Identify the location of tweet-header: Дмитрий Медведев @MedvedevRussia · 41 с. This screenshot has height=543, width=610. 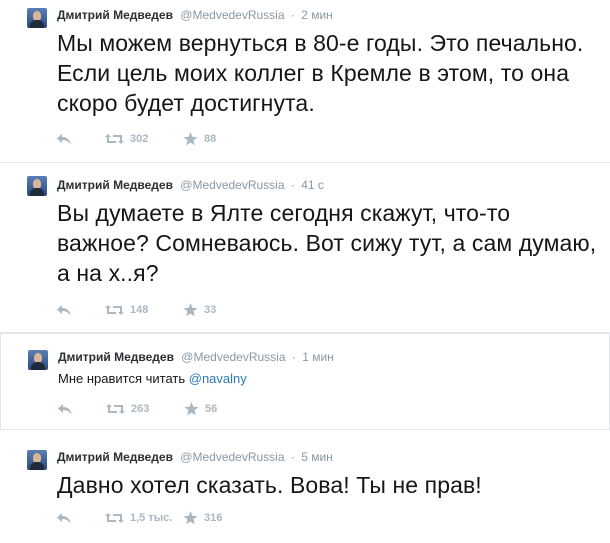
(190, 185).